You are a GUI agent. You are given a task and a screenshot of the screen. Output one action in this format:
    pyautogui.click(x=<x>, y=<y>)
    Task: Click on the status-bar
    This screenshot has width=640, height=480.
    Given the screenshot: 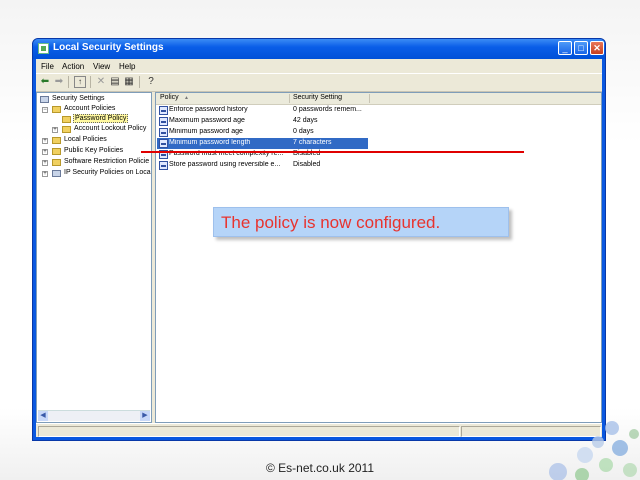 What is the action you would take?
    pyautogui.click(x=319, y=430)
    